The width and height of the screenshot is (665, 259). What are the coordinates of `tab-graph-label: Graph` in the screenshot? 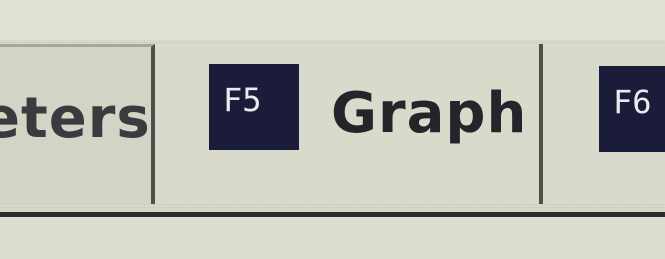 It's located at (429, 113).